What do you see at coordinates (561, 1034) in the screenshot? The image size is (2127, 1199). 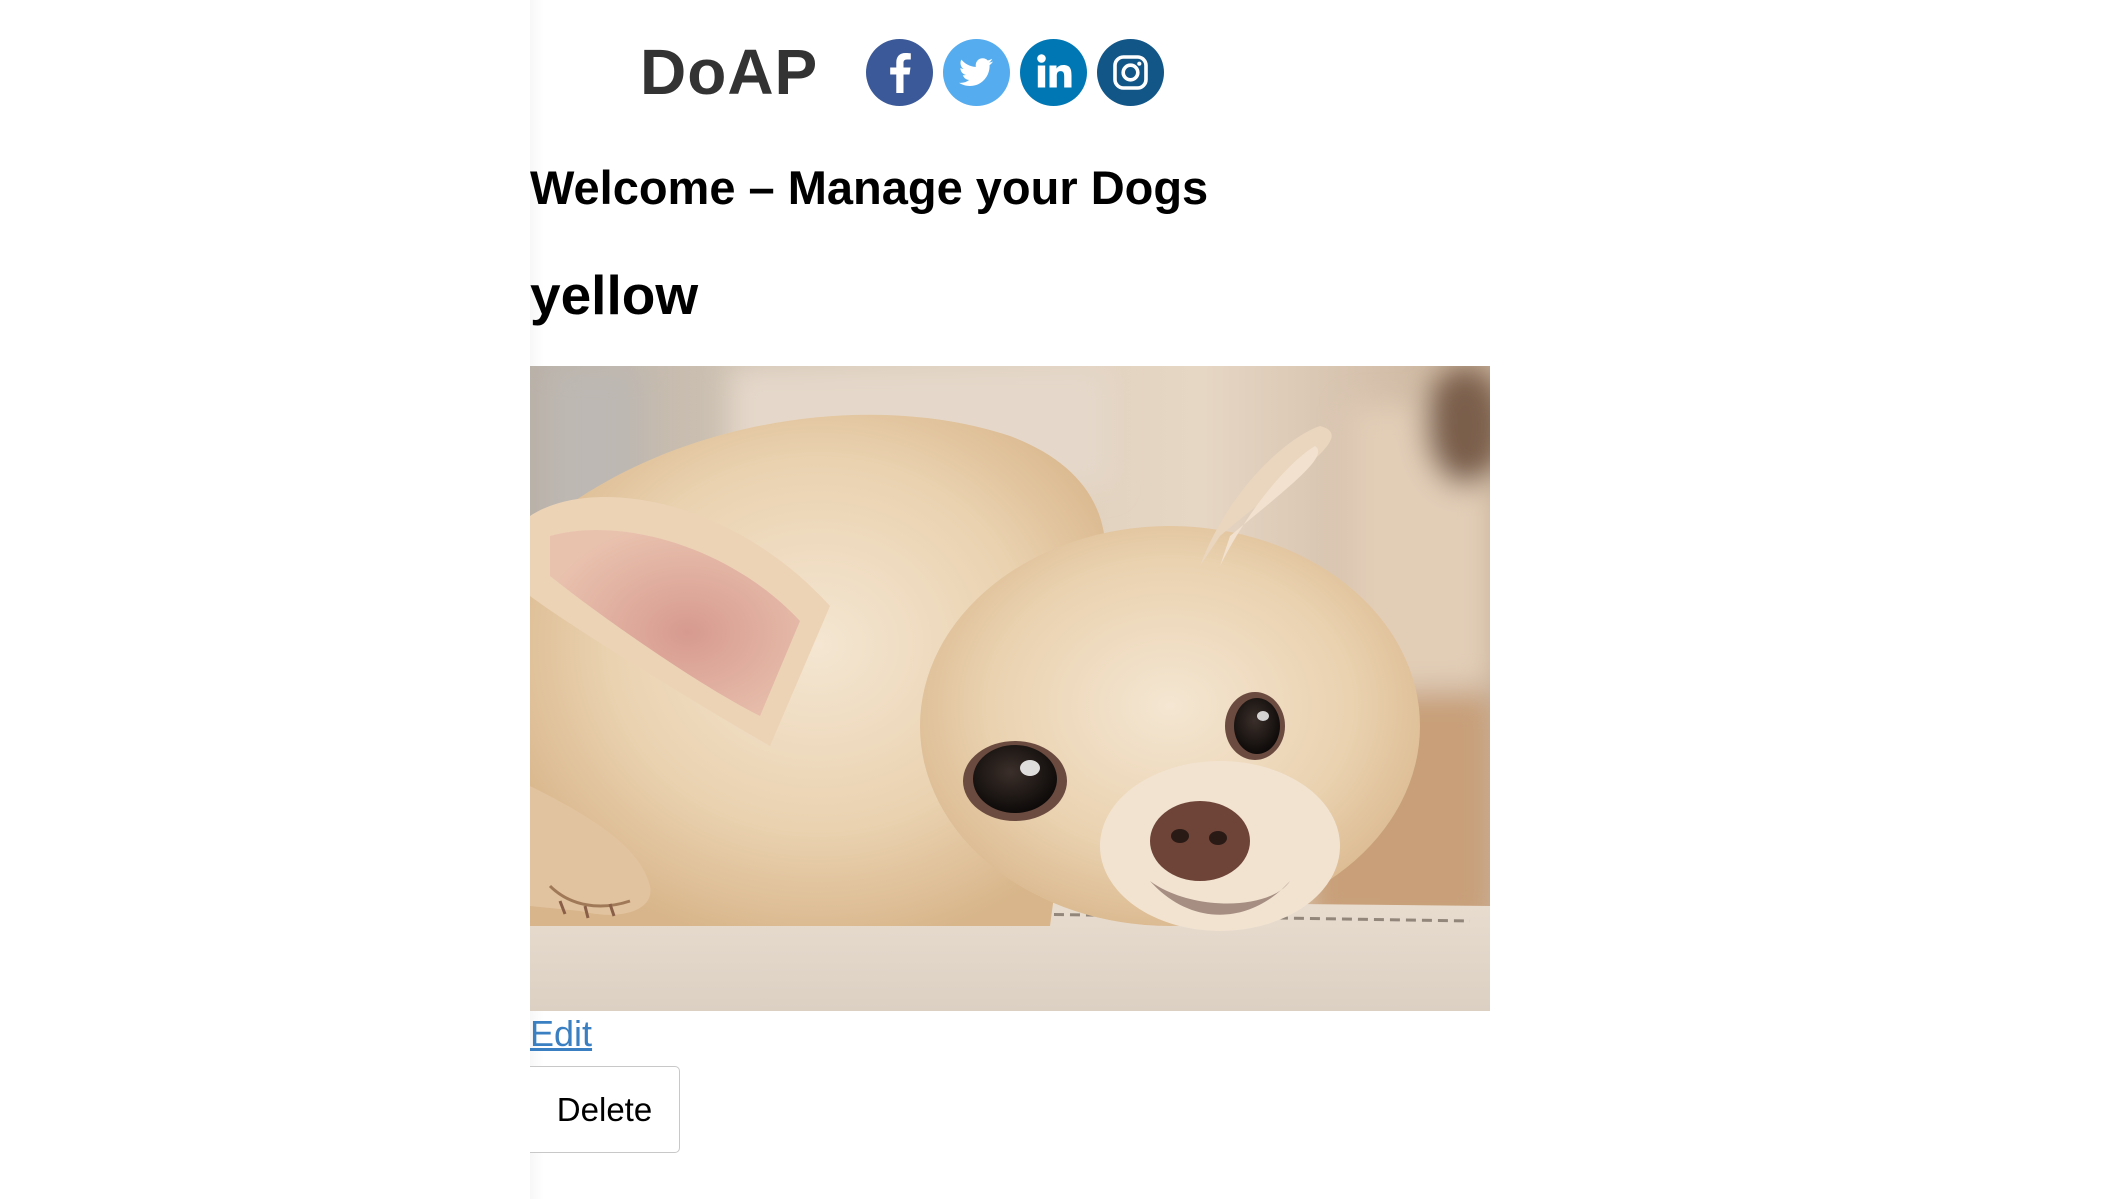 I see `edit-link: Edit` at bounding box center [561, 1034].